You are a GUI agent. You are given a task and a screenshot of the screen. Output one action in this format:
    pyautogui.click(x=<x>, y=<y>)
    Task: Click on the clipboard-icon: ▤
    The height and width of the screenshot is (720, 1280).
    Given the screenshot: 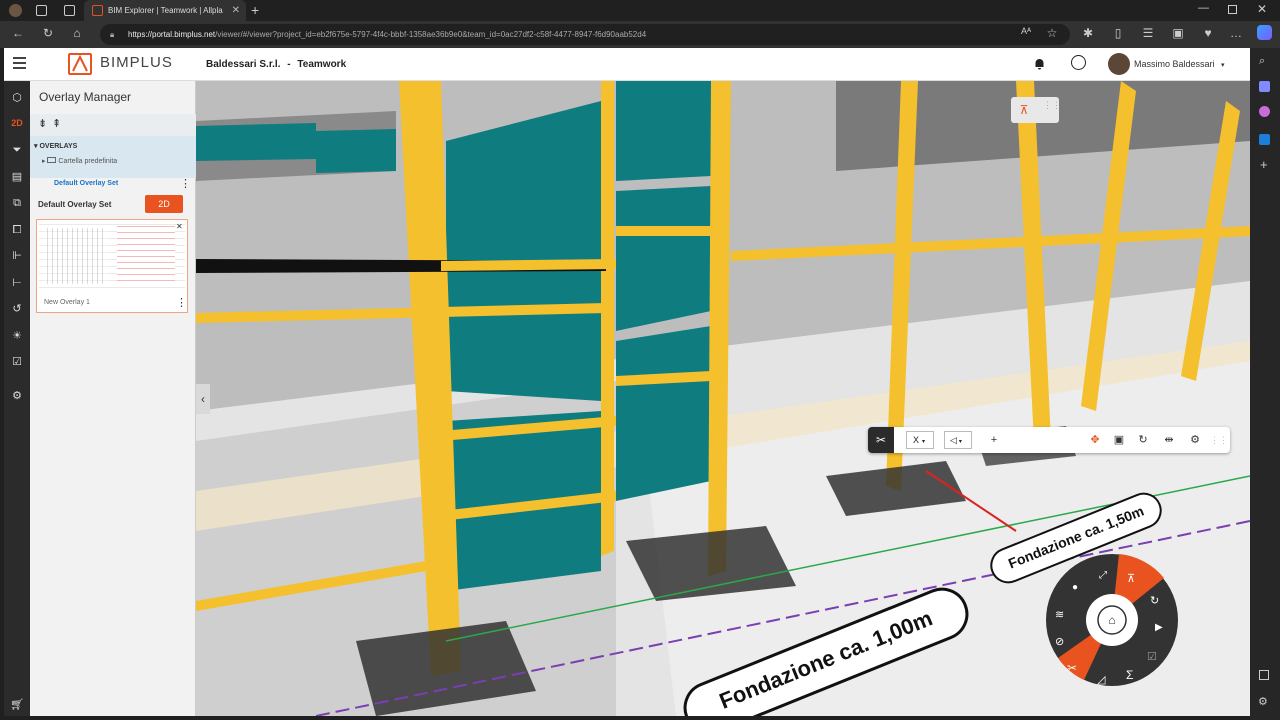 What is the action you would take?
    pyautogui.click(x=17, y=177)
    